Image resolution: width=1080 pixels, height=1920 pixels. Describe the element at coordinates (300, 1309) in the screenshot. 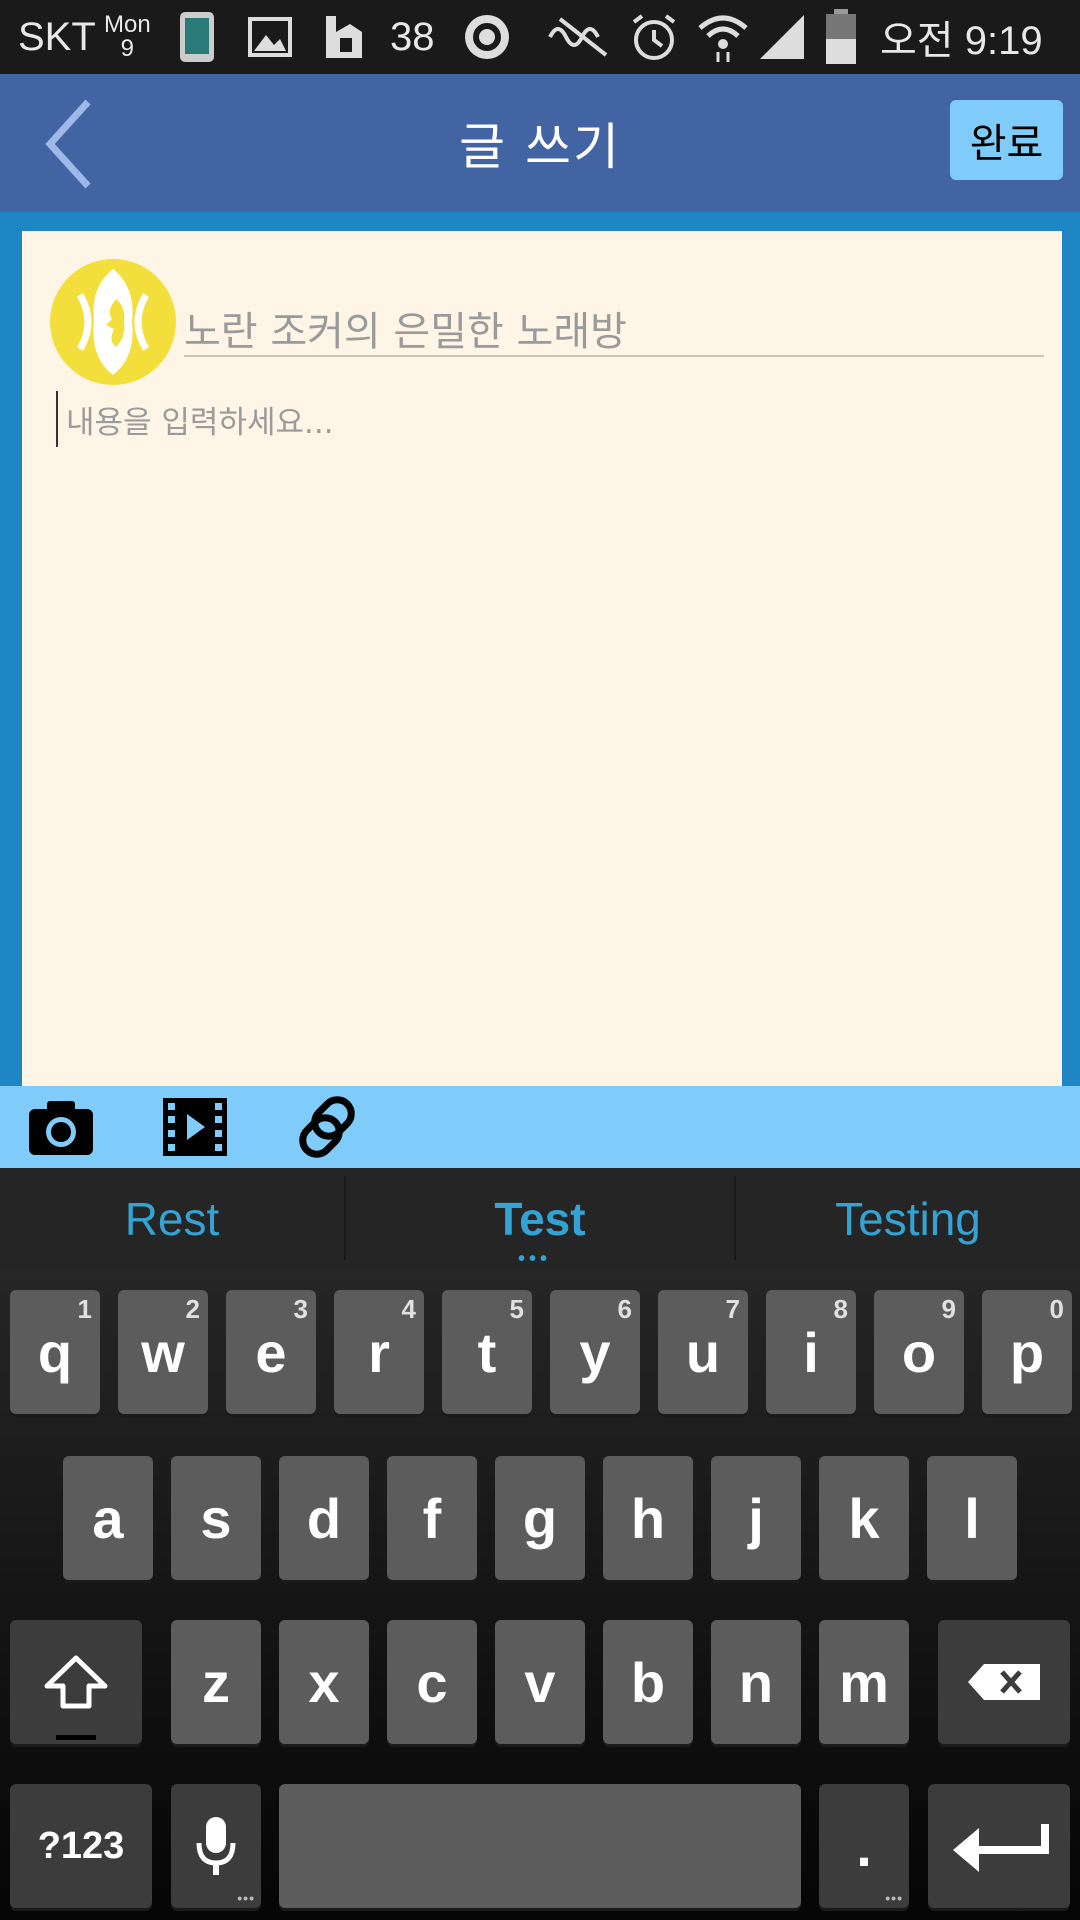

I see `key-hint: 3` at that location.